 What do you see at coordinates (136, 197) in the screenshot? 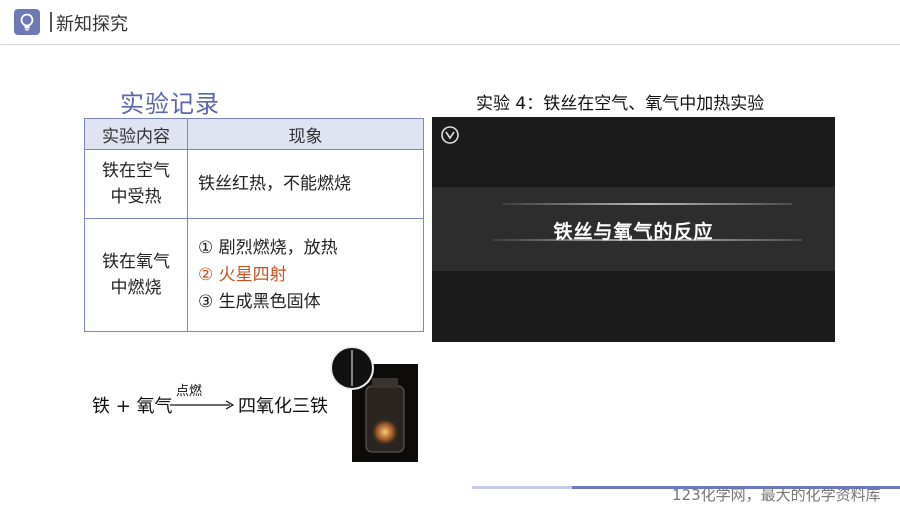
I see `experiment-line: 中受热` at bounding box center [136, 197].